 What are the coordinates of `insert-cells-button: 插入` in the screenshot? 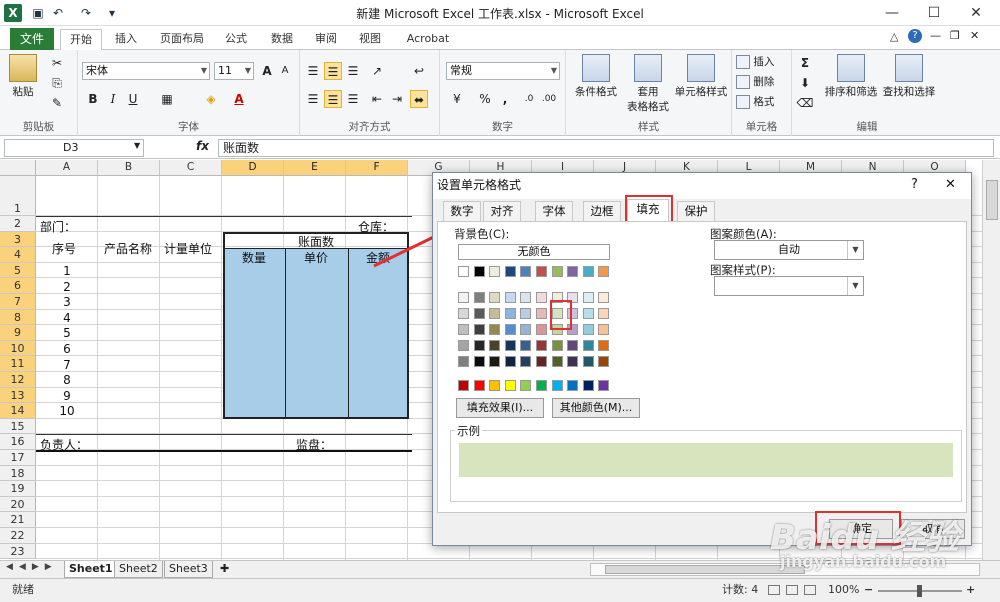 It's located at (755, 61).